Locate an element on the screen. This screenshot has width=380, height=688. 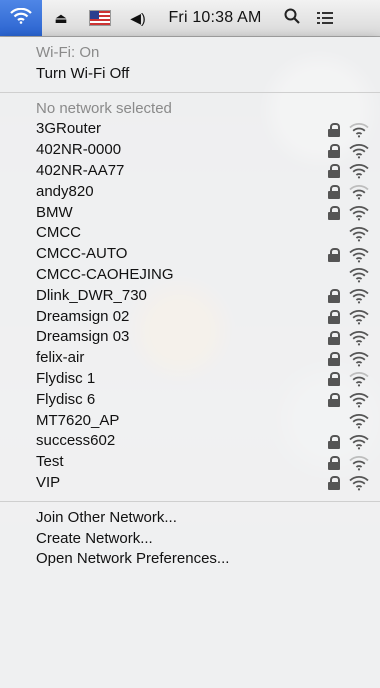
network-name: Dreamsign 02 is located at coordinates (83, 316).